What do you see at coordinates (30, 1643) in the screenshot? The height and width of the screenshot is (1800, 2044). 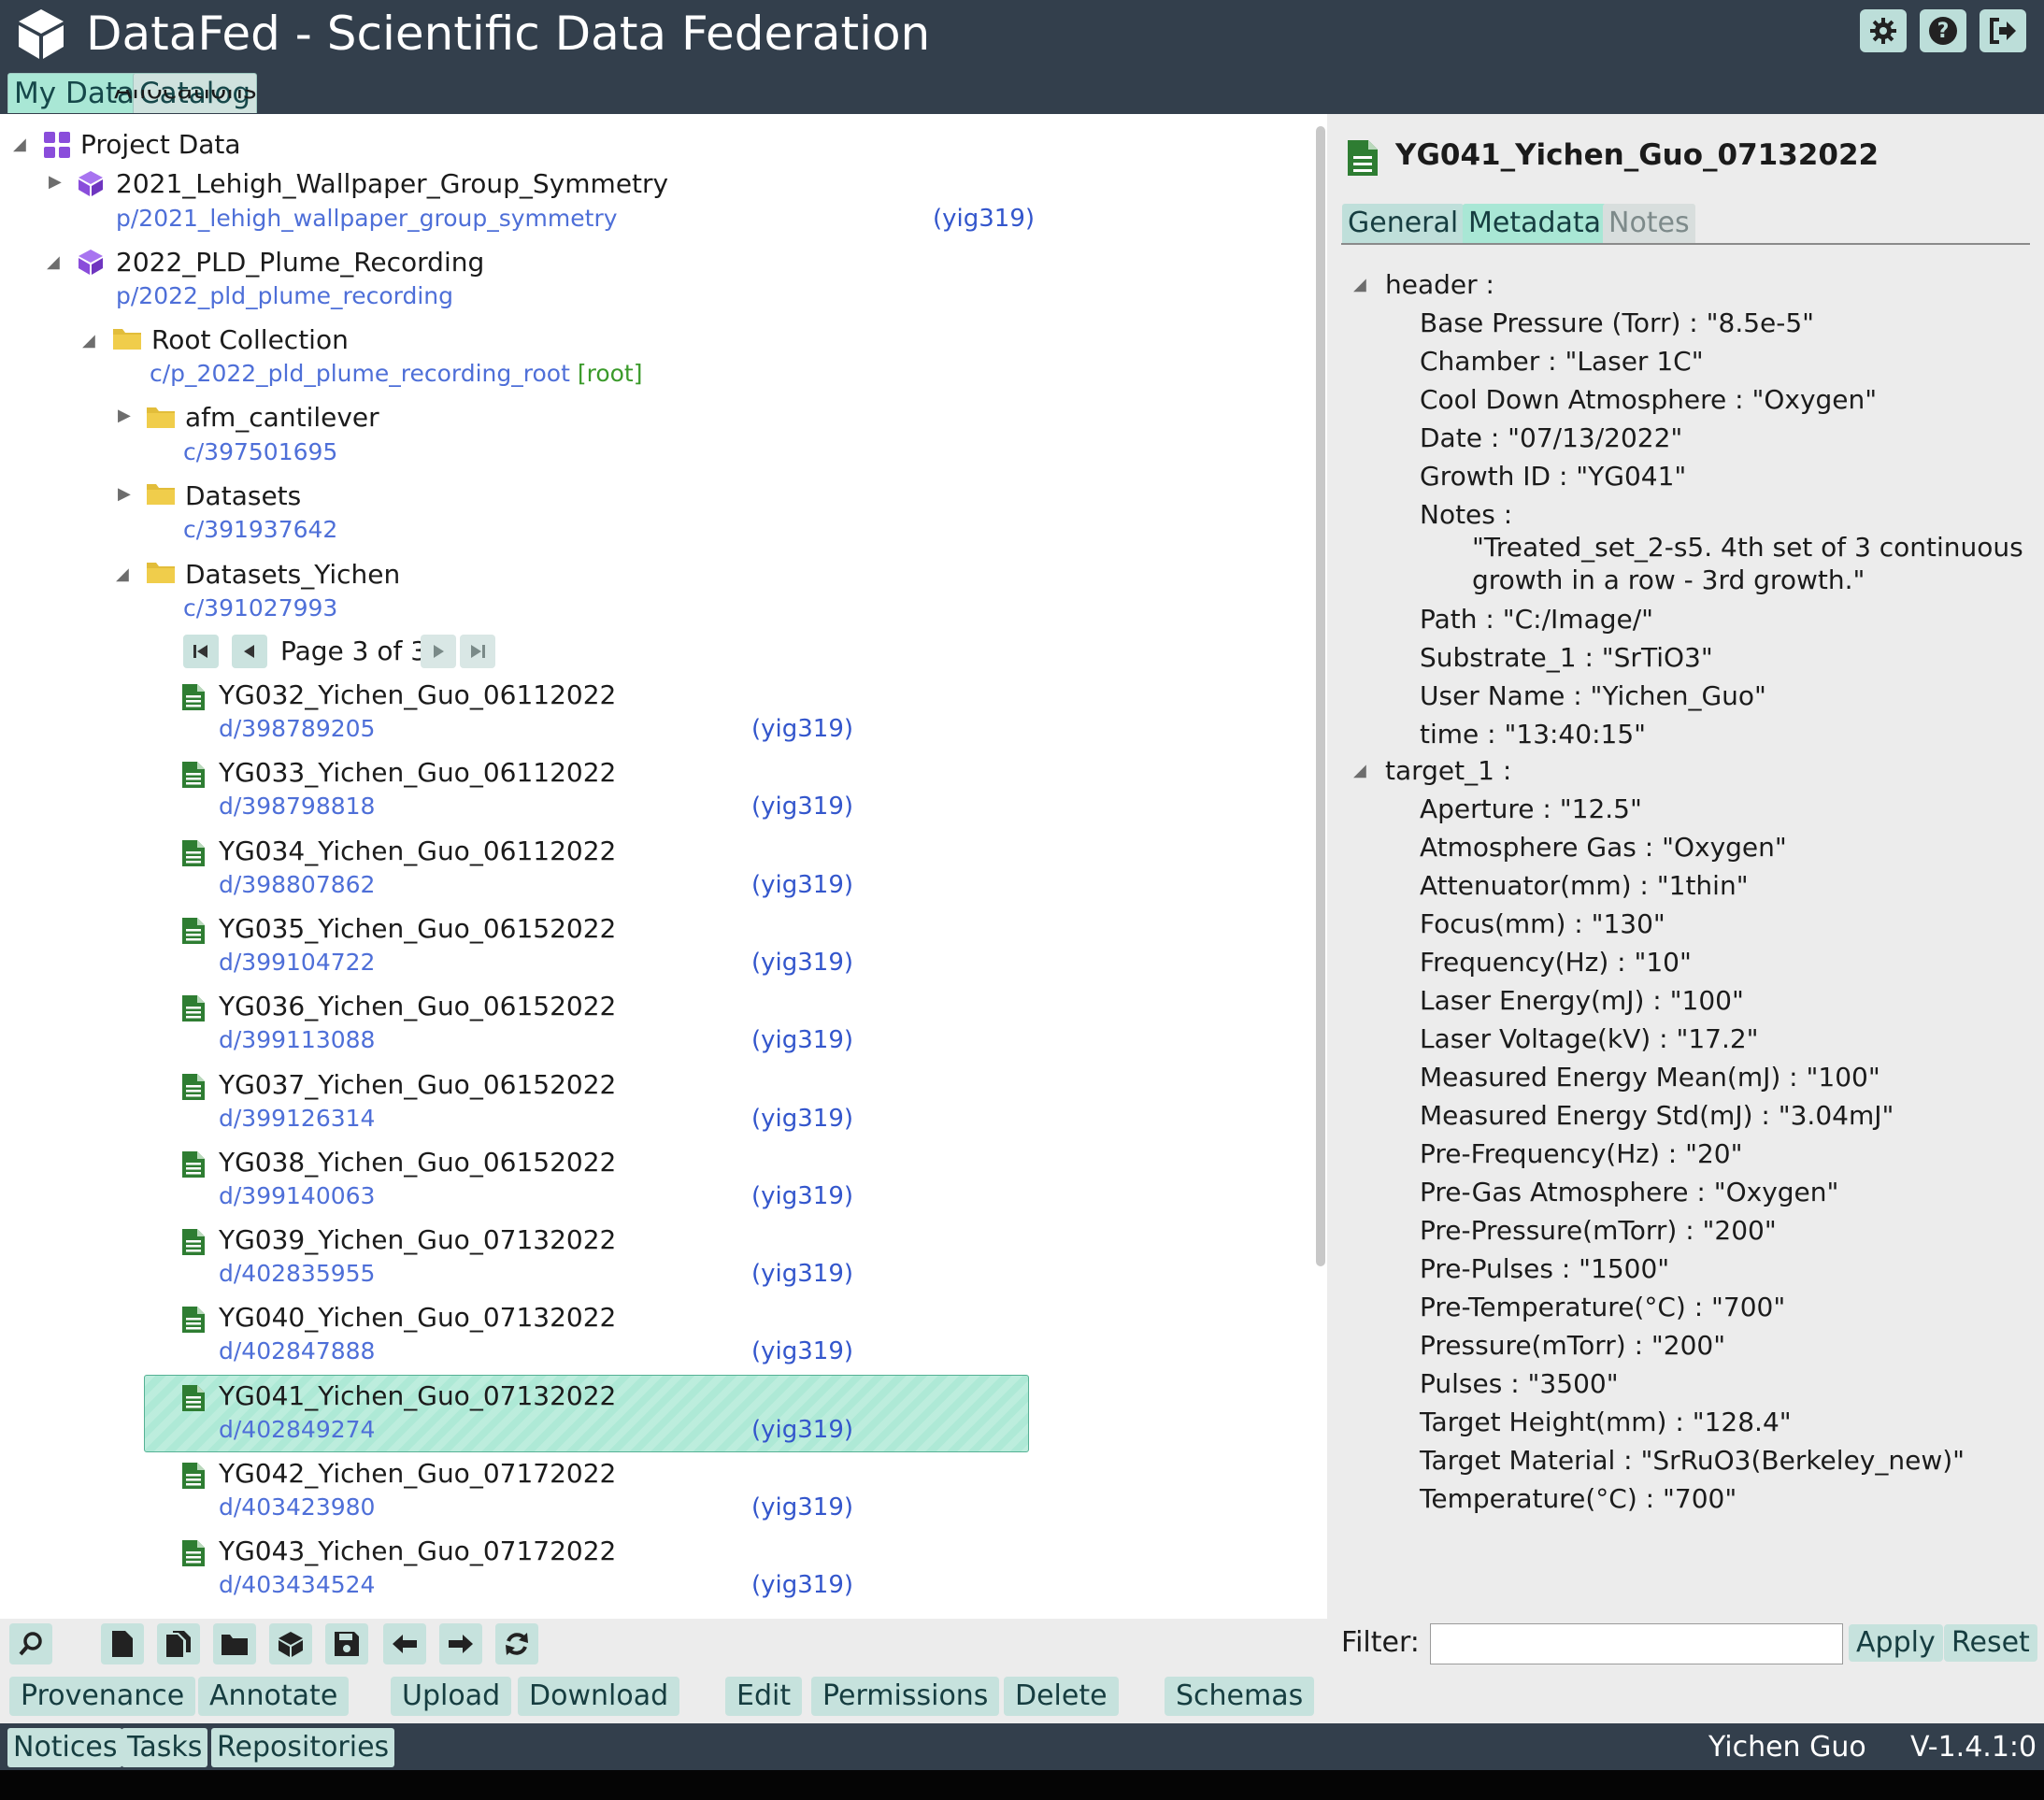 I see `search-button` at bounding box center [30, 1643].